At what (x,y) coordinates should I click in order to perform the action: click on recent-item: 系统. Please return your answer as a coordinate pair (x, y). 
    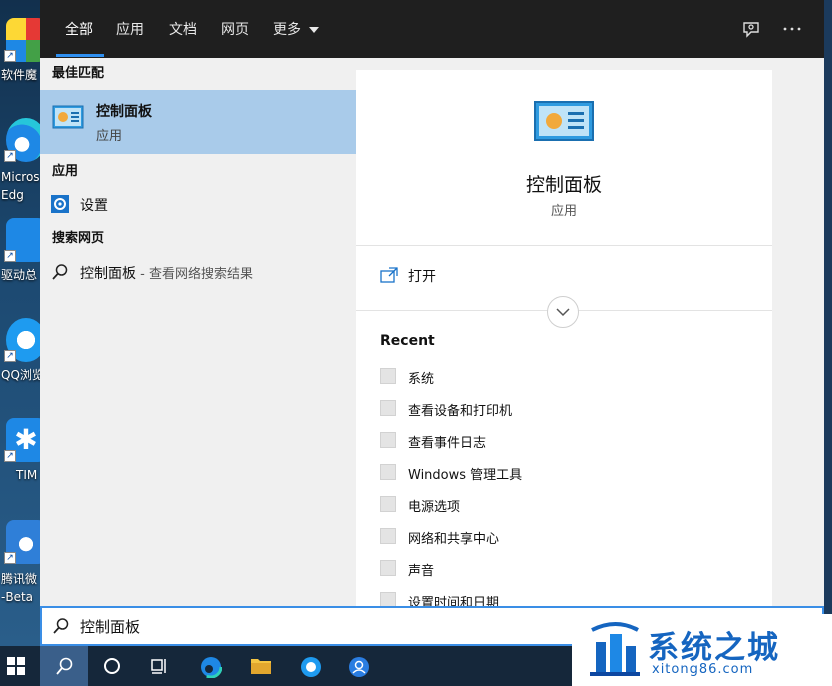
    Looking at the image, I should click on (570, 378).